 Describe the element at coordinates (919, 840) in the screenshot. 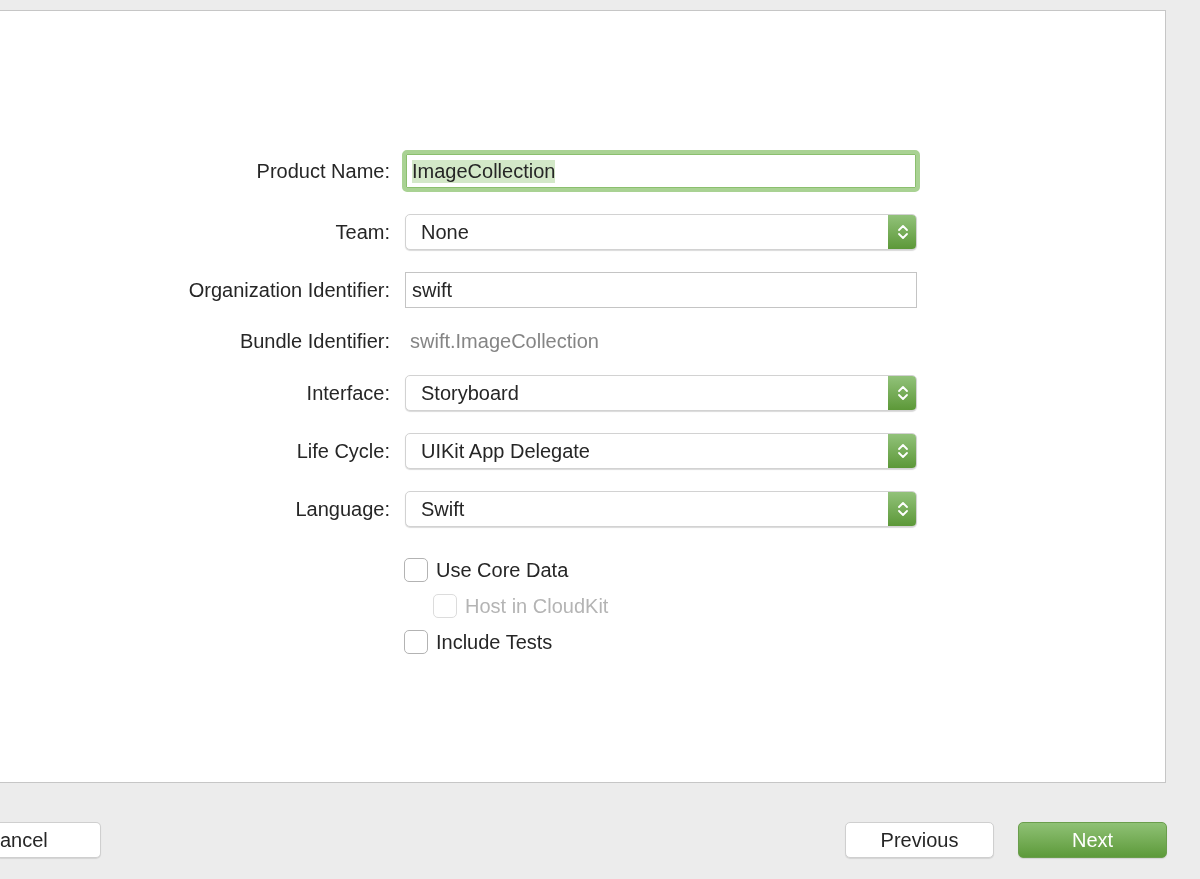

I see `dialog-button: Previous` at that location.